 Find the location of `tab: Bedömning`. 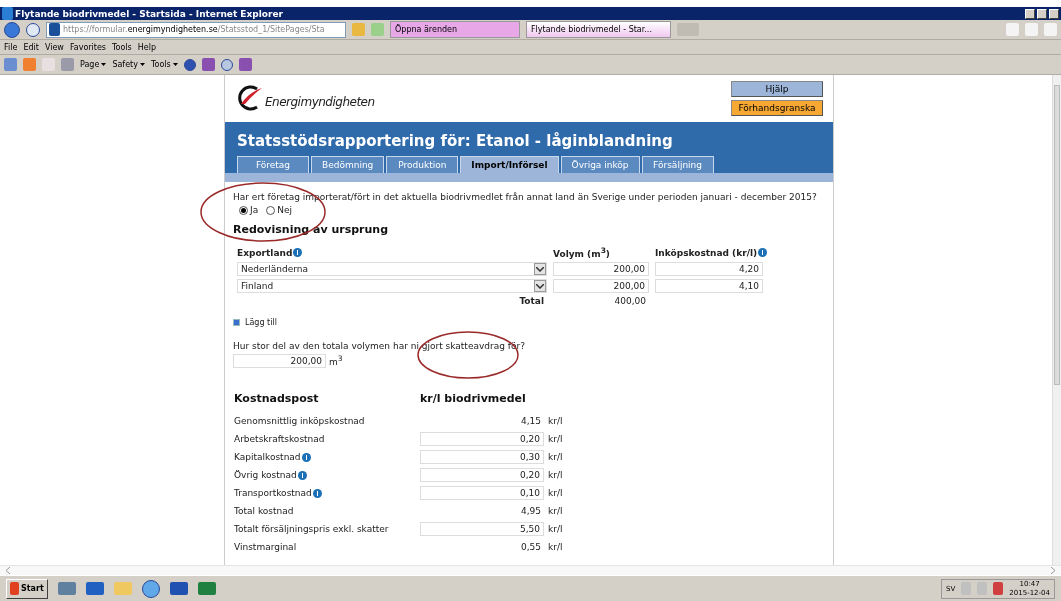

tab: Bedömning is located at coordinates (348, 164).